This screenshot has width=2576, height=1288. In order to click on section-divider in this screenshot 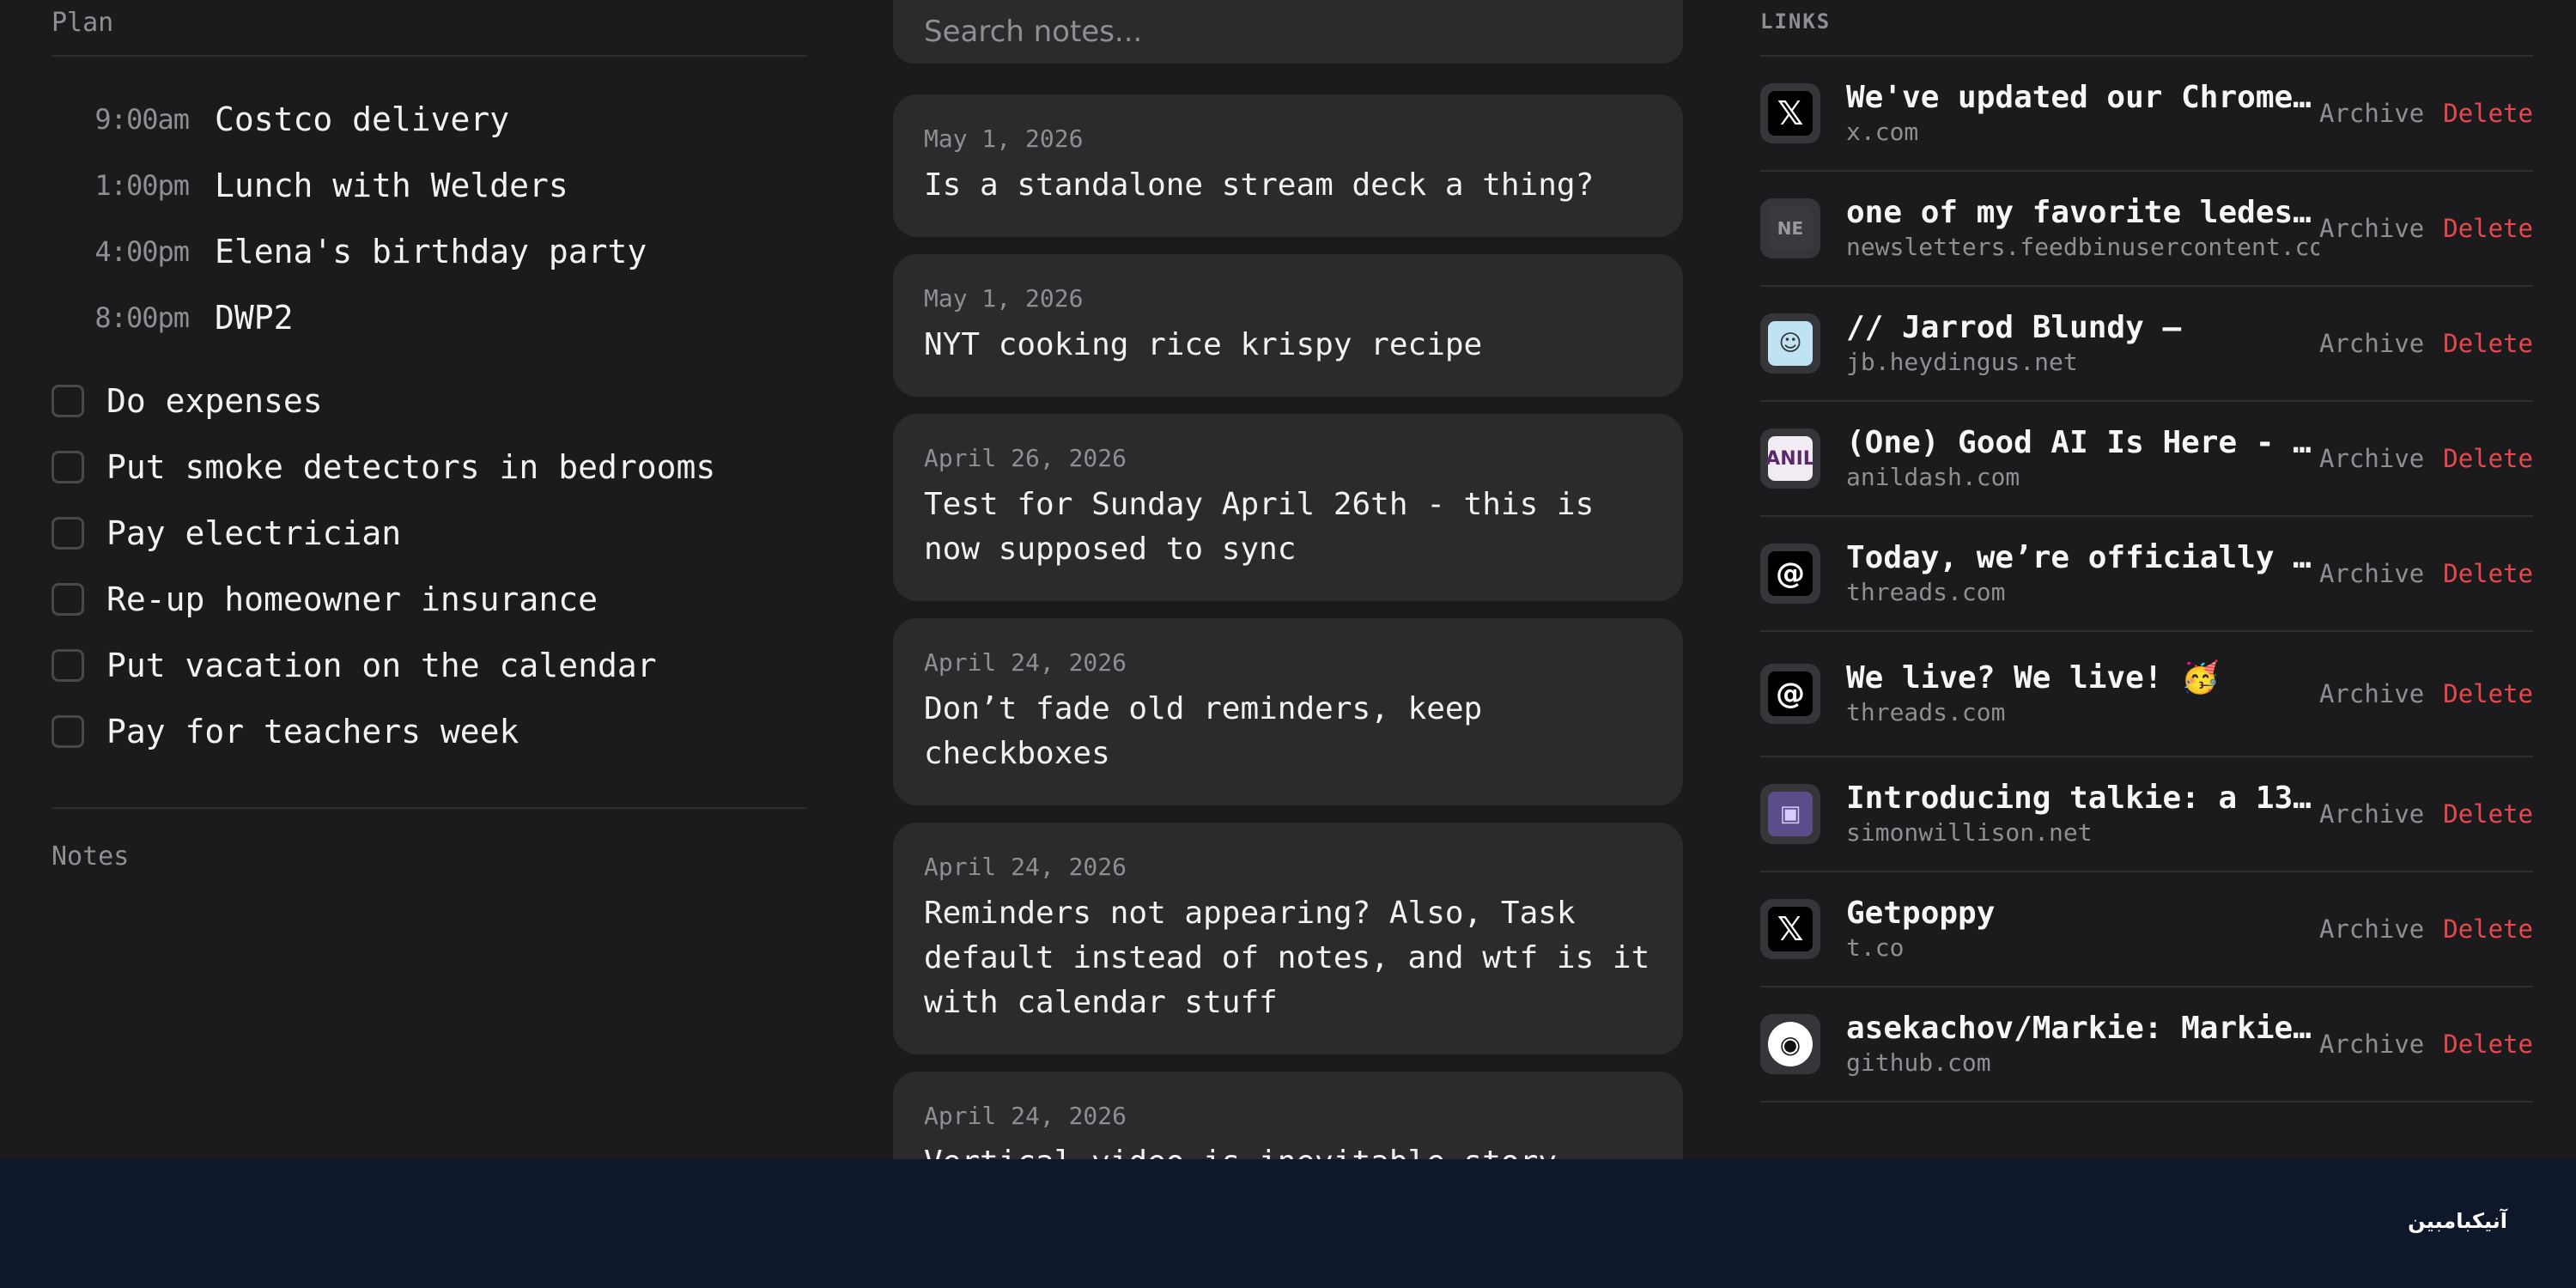, I will do `click(430, 808)`.